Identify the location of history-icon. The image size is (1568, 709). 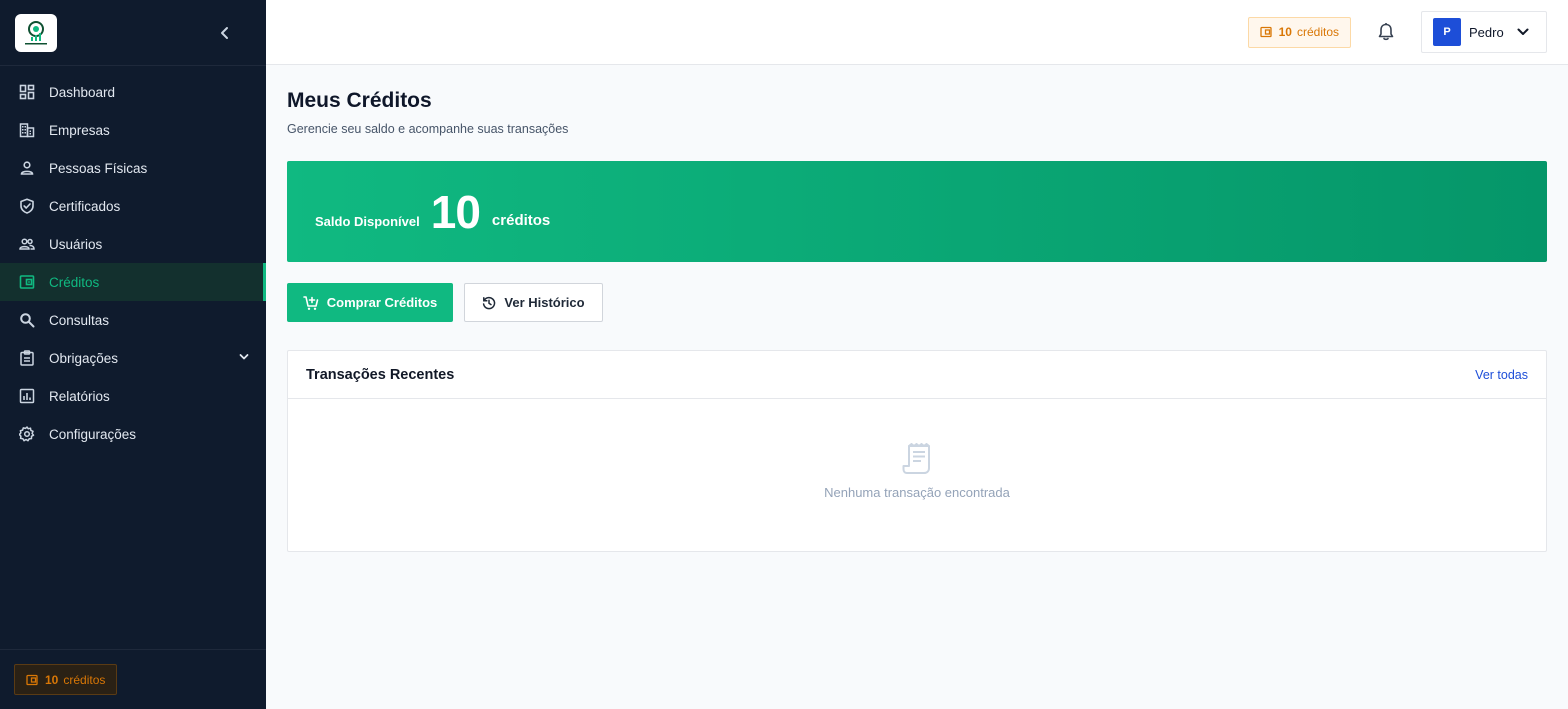
(489, 303).